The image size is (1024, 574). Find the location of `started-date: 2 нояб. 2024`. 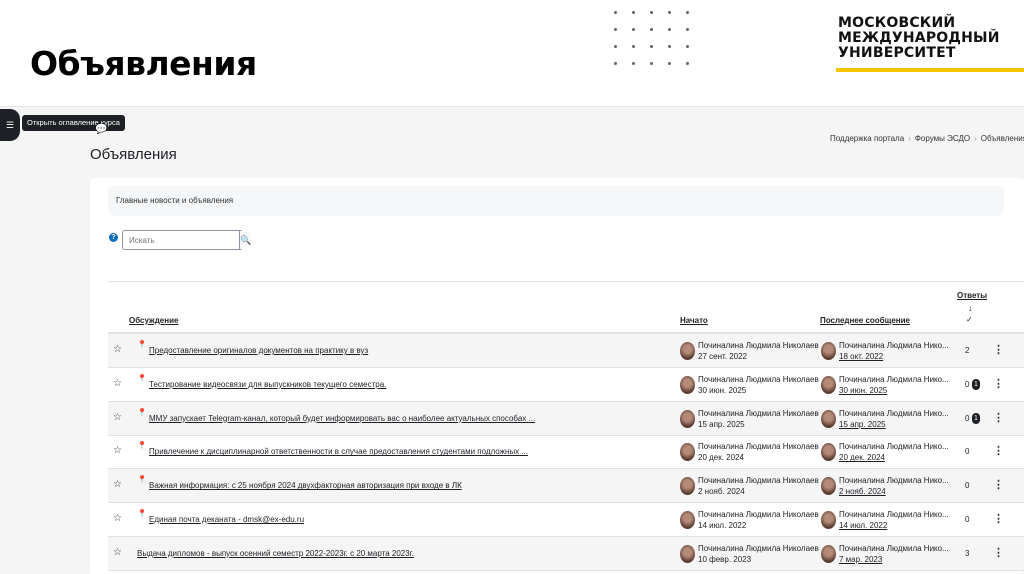

started-date: 2 нояб. 2024 is located at coordinates (721, 492).